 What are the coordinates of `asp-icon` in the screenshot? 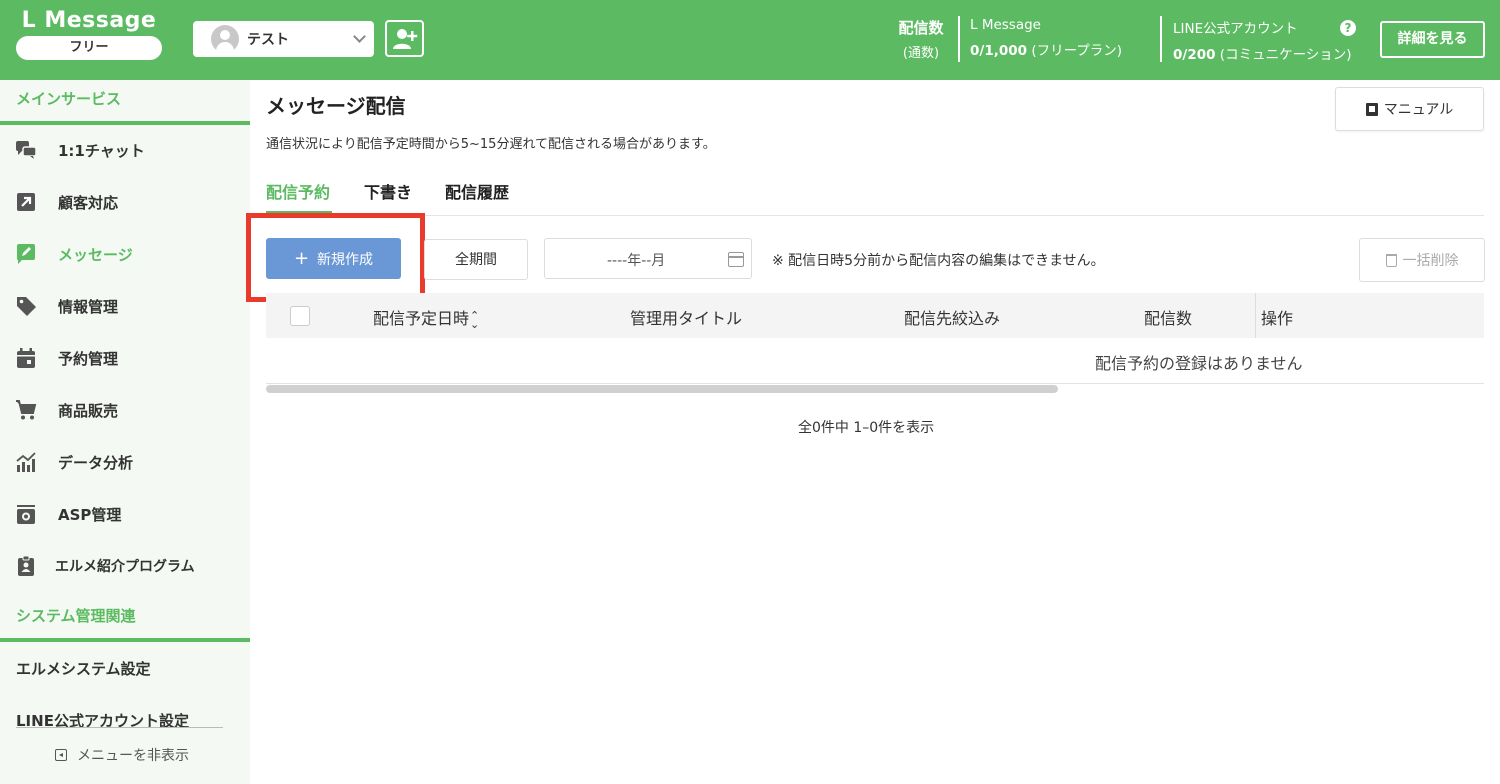 It's located at (26, 514).